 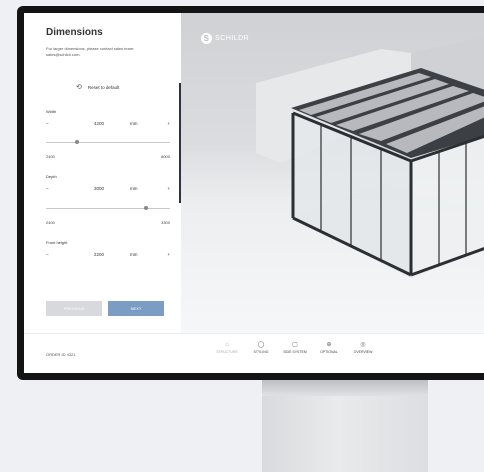 What do you see at coordinates (47, 123) in the screenshot?
I see `width-minus-button: –` at bounding box center [47, 123].